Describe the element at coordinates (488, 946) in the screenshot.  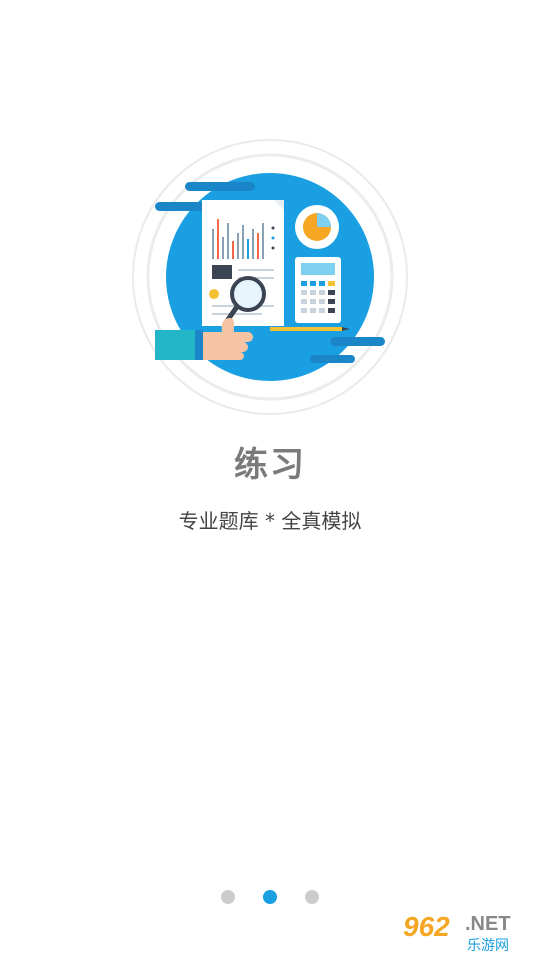
I see `svg-text: 乐游网` at that location.